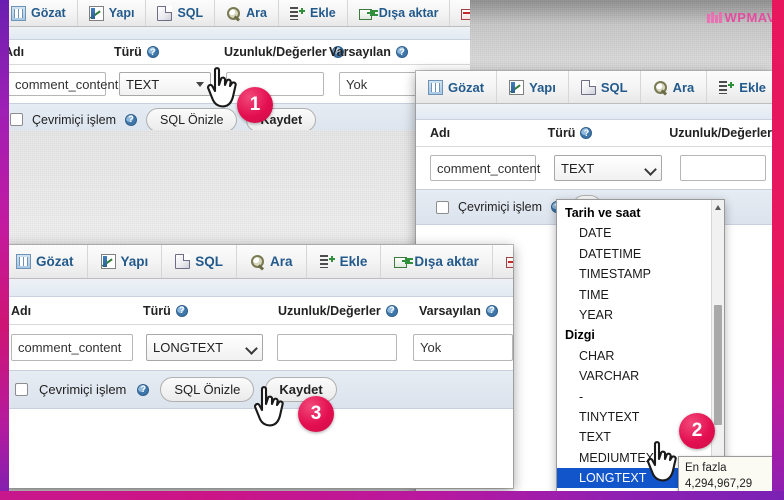 Image resolution: width=784 pixels, height=500 pixels. Describe the element at coordinates (731, 475) in the screenshot. I see `type-tooltip: En fazla 4,294,967,29 saklanır` at that location.